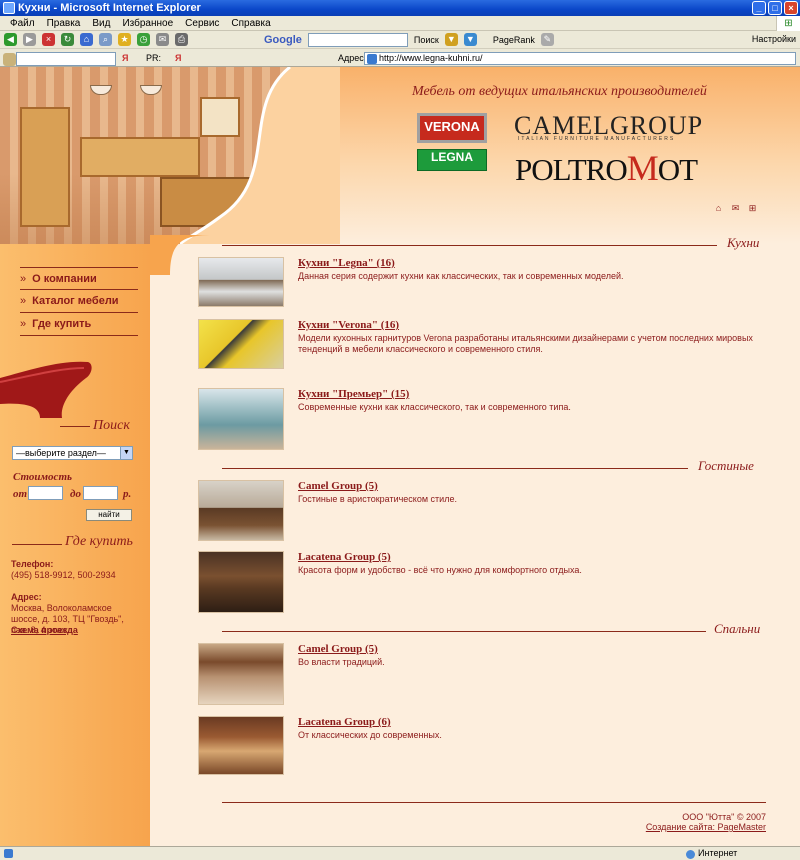 The image size is (800, 860). Describe the element at coordinates (109, 8) in the screenshot. I see `window-title: Кухни - Microsoft Internet Explorer` at that location.